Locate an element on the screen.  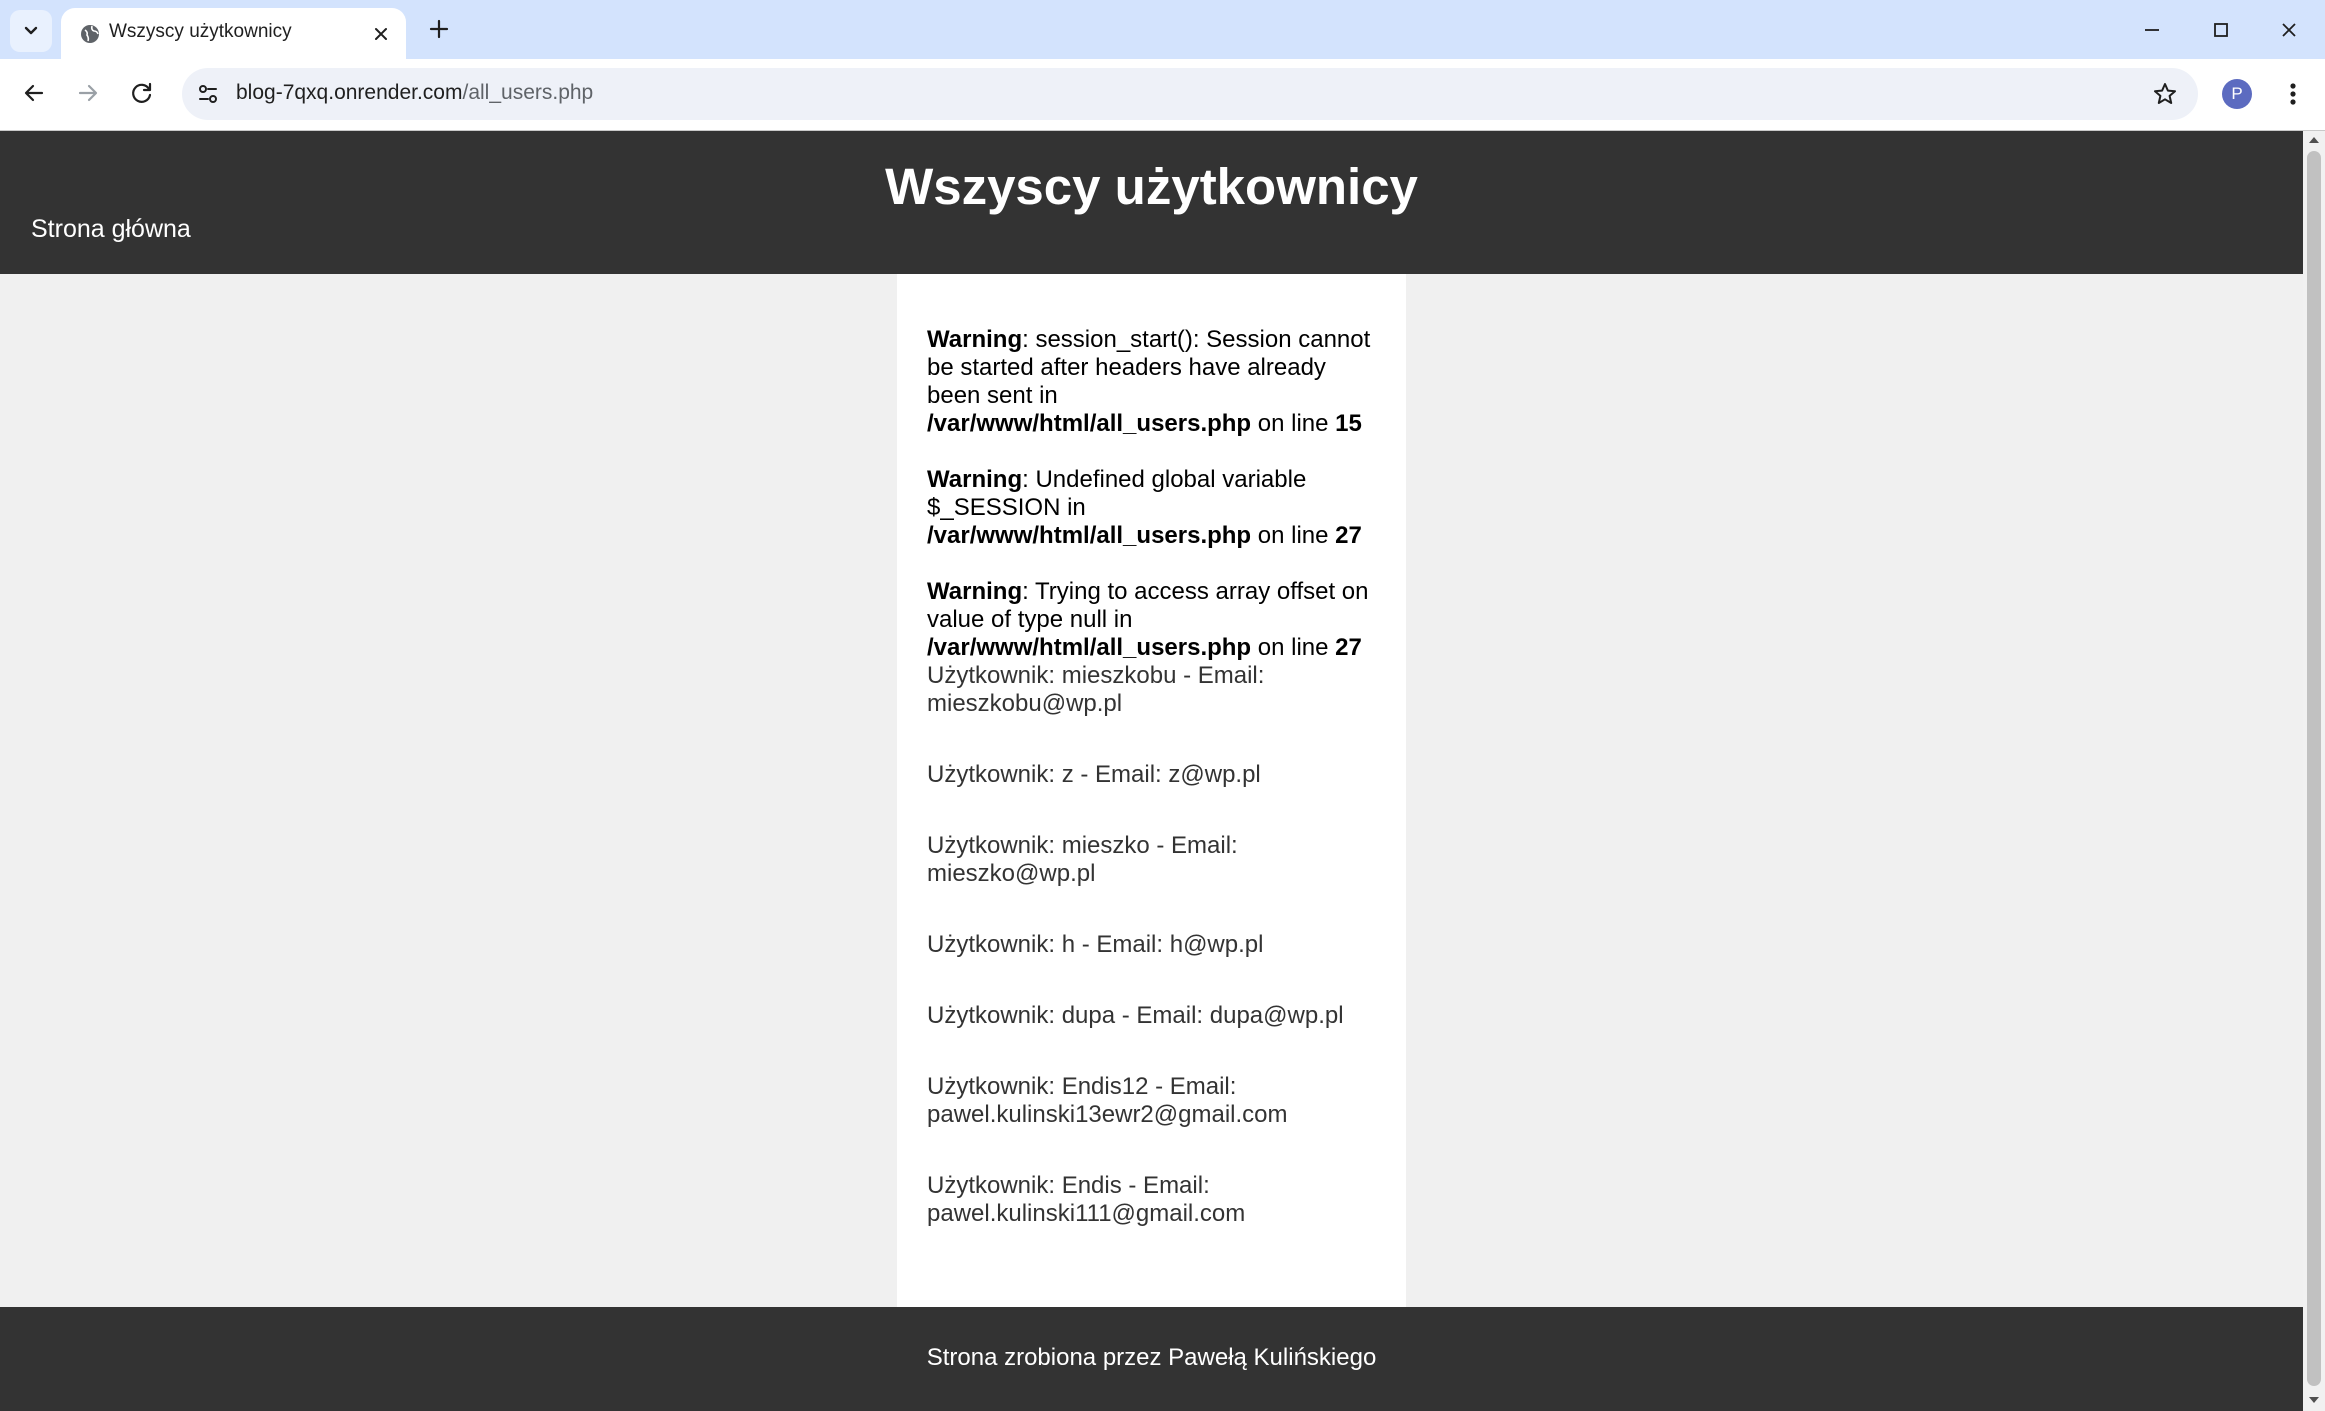
browser-tab-active: Wszyscy użytkownicy is located at coordinates (233, 34).